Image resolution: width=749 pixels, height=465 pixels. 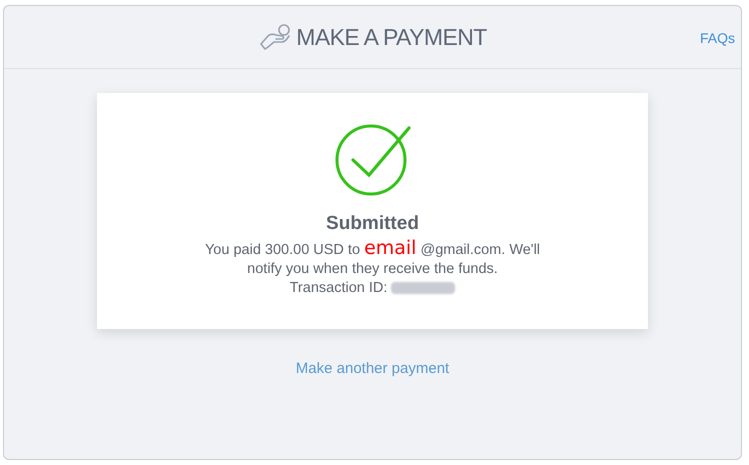 I want to click on faqs-link: FAQs, so click(x=717, y=38).